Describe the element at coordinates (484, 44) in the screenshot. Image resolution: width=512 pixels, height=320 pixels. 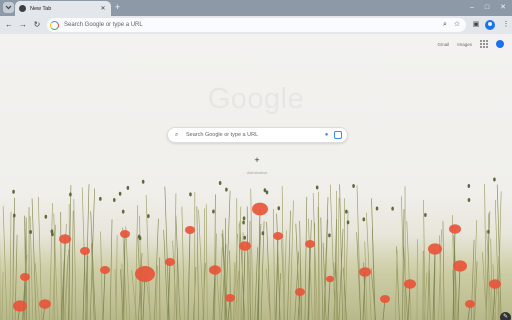
I see `google-apps-icon` at that location.